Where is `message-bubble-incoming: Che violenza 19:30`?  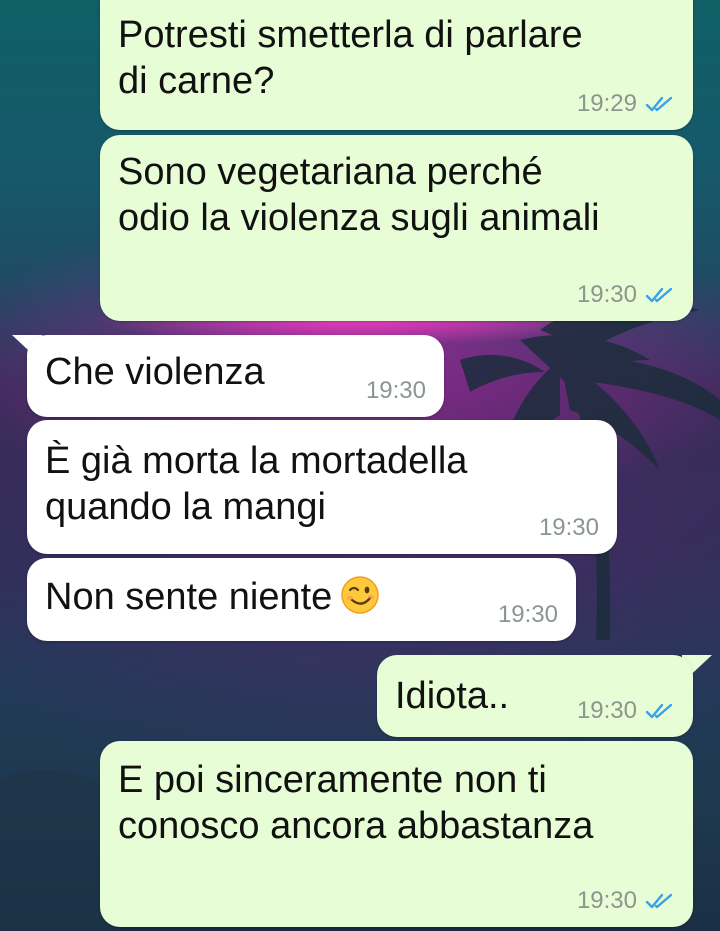
message-bubble-incoming: Che violenza 19:30 is located at coordinates (235, 376).